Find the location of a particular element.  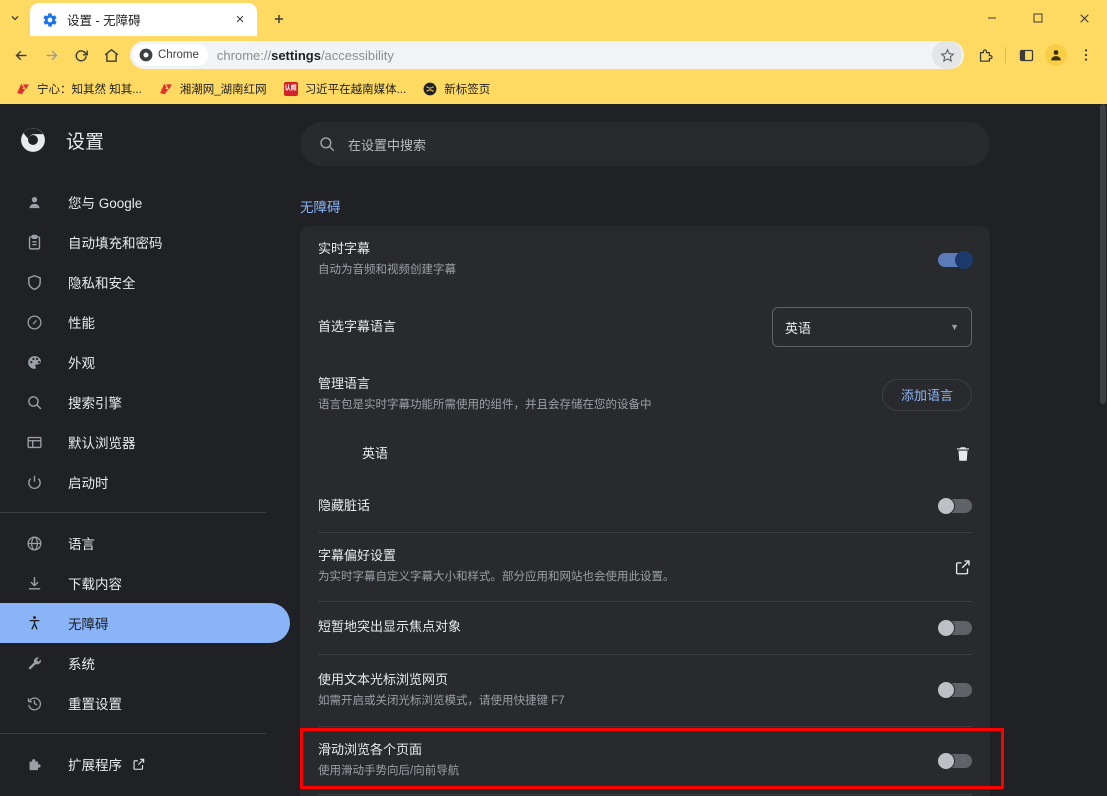

sidebar-item-default-browser: 默认浏览器 is located at coordinates (145, 442).